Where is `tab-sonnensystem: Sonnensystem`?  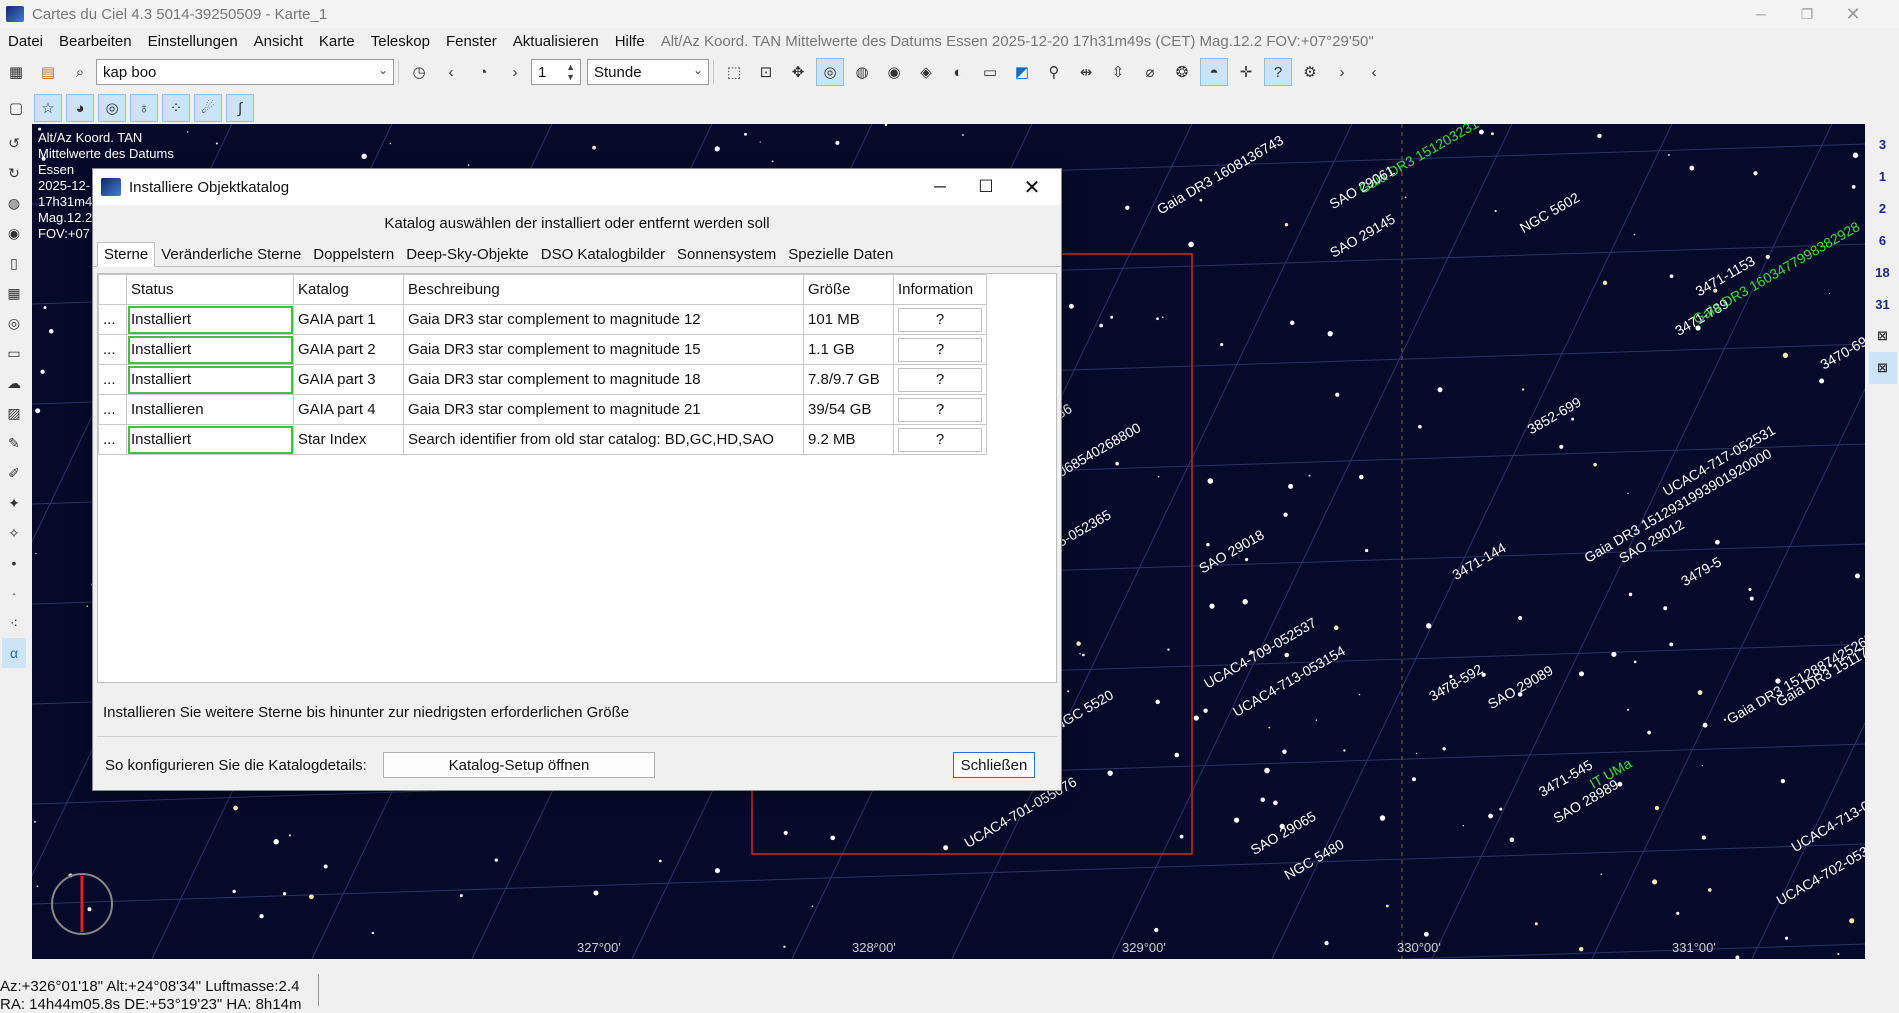 tab-sonnensystem: Sonnensystem is located at coordinates (726, 254).